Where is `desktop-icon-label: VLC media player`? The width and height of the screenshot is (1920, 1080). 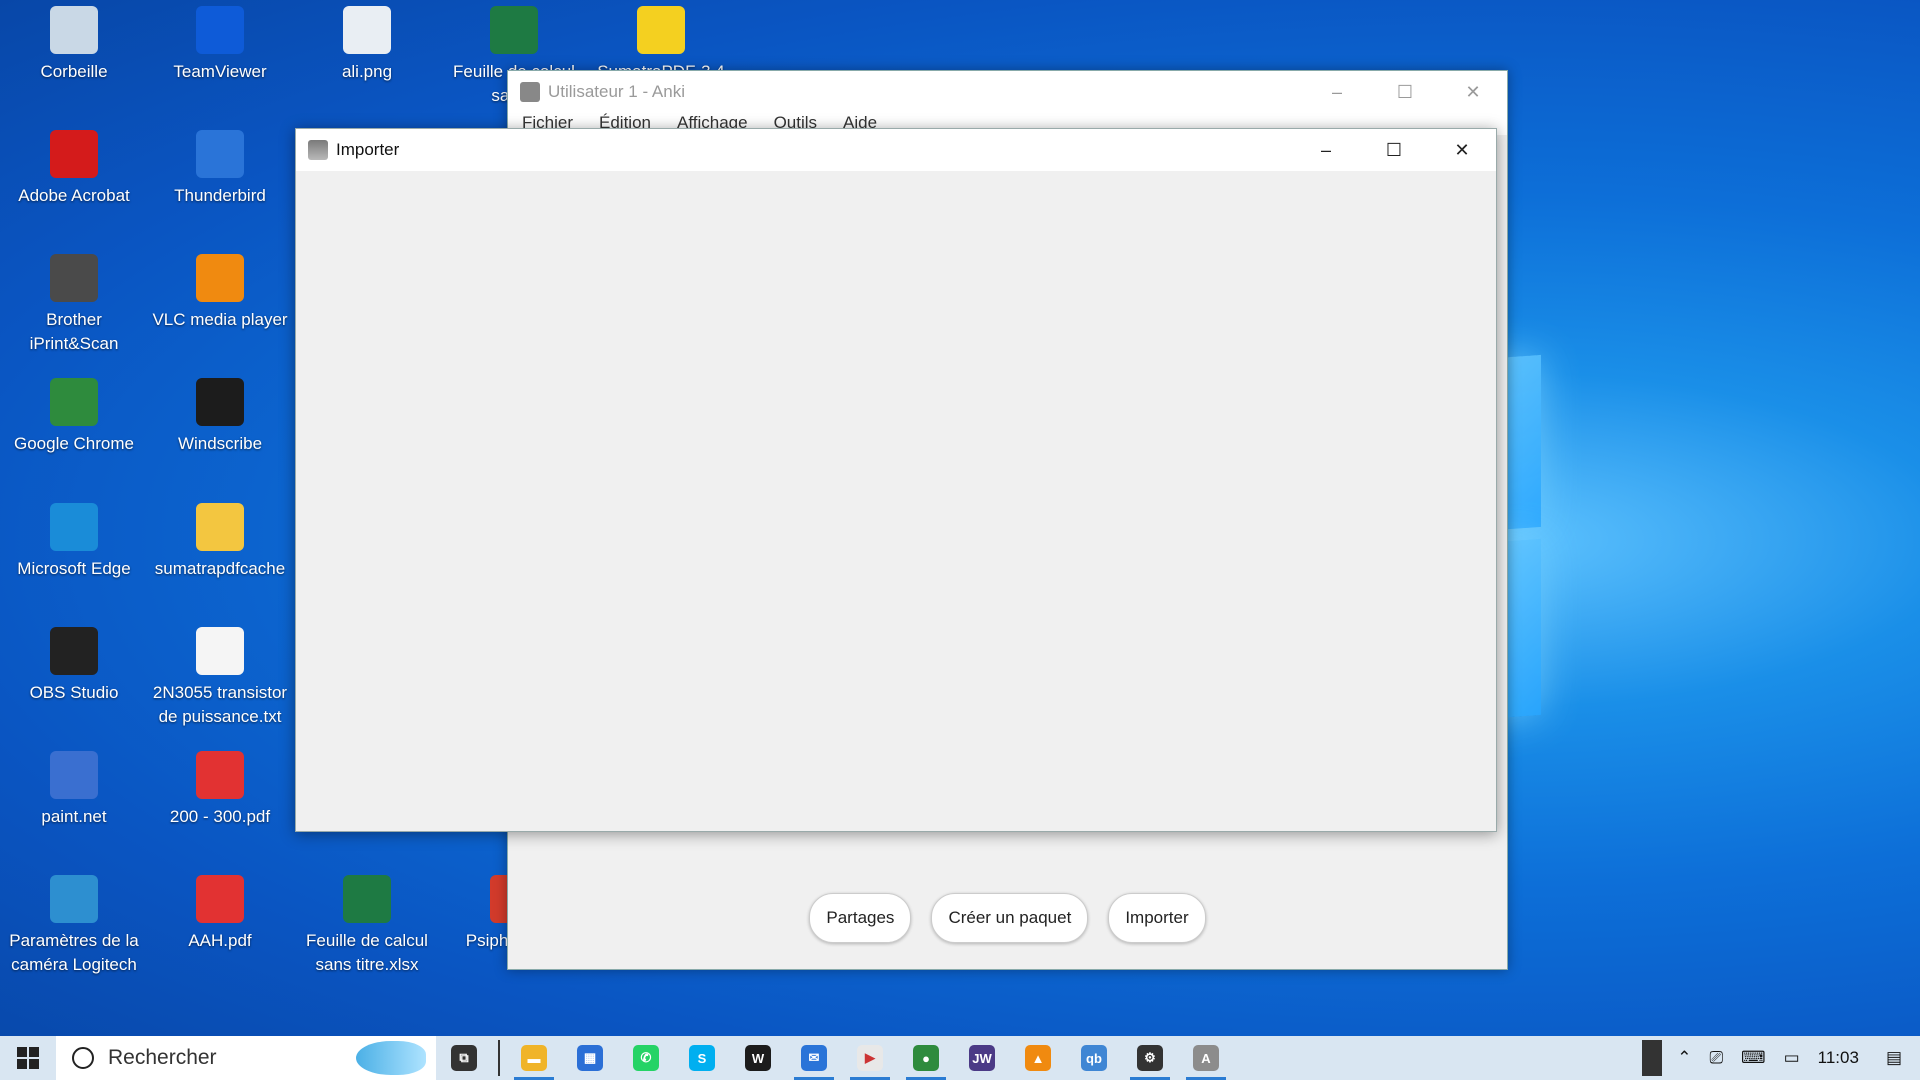 desktop-icon-label: VLC media player is located at coordinates (220, 319).